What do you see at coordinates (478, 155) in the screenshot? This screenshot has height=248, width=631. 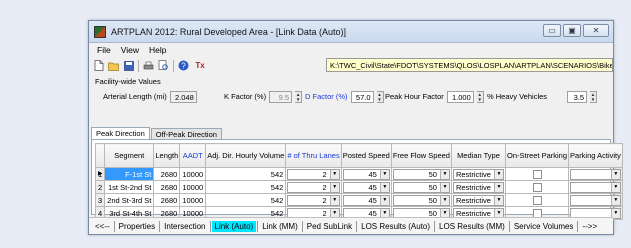 I see `header-median-type: Median Type` at bounding box center [478, 155].